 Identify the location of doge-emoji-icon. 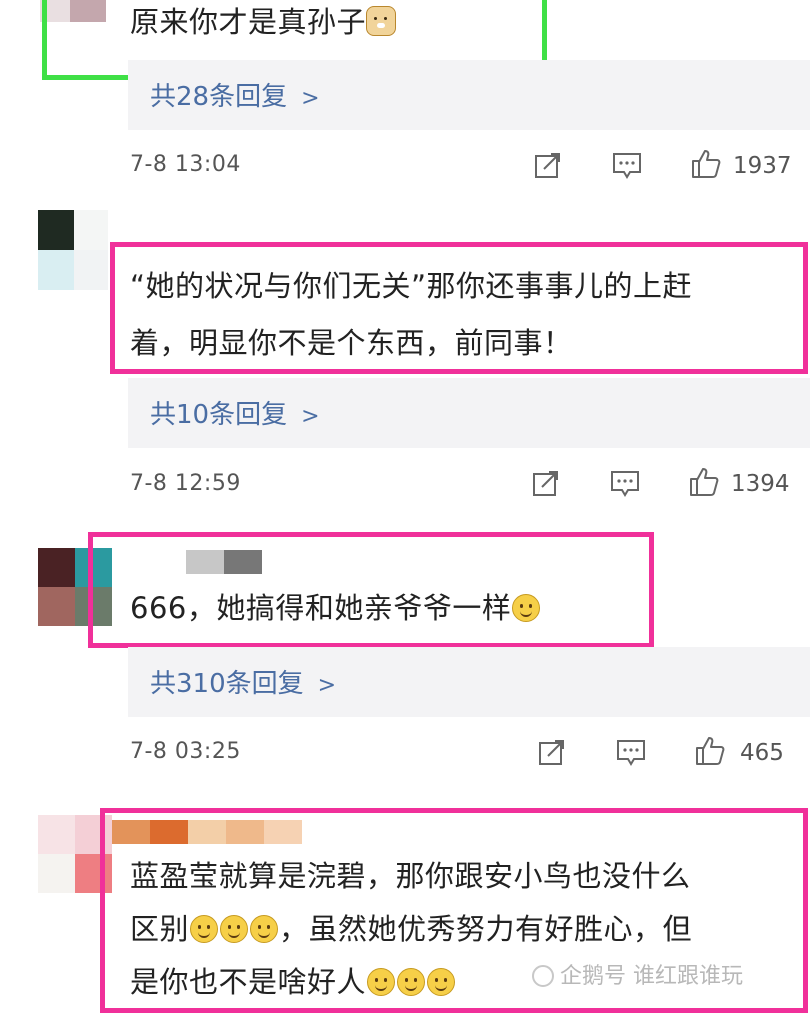
(381, 21).